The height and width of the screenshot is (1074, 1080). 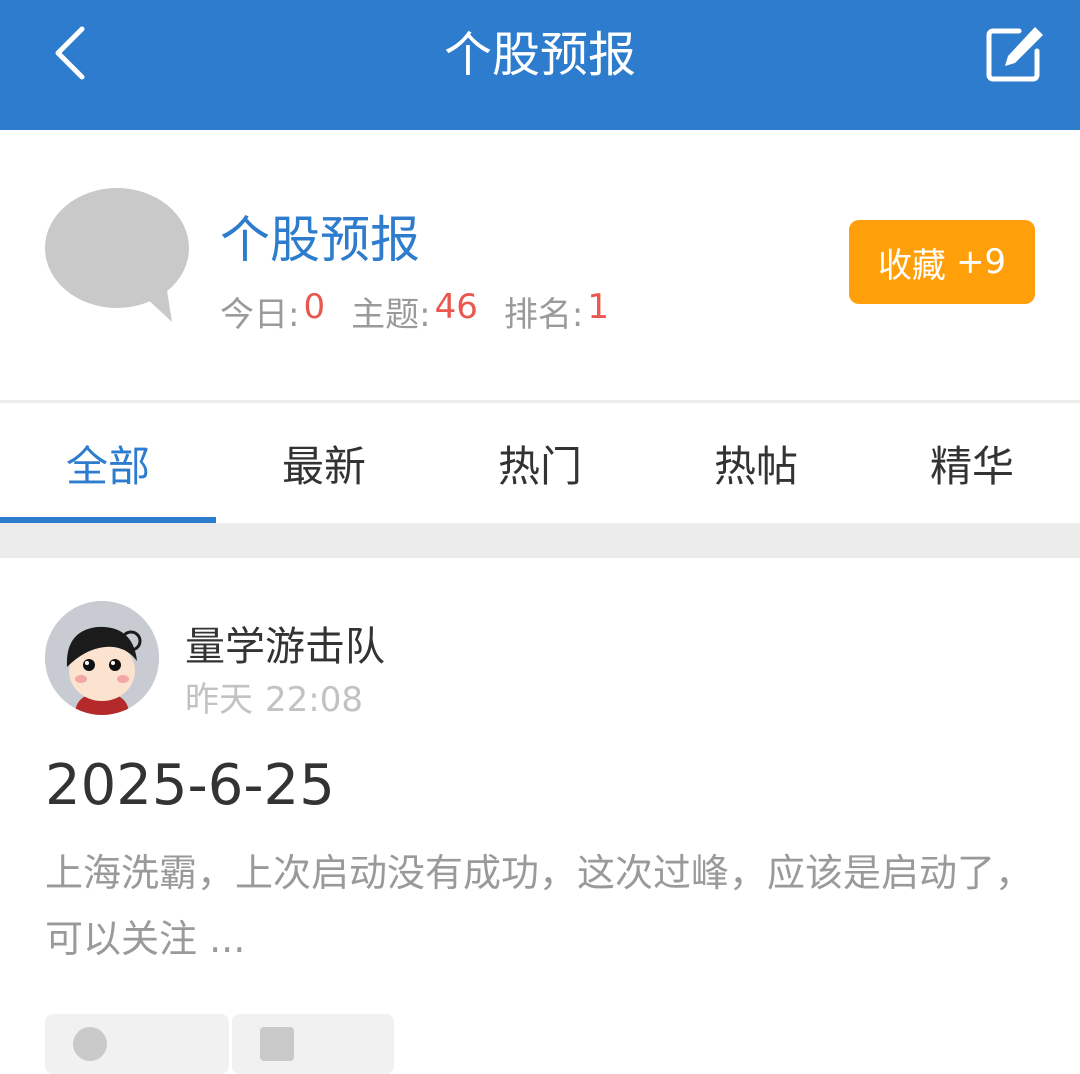 I want to click on tab-featured: 精华, so click(x=972, y=463).